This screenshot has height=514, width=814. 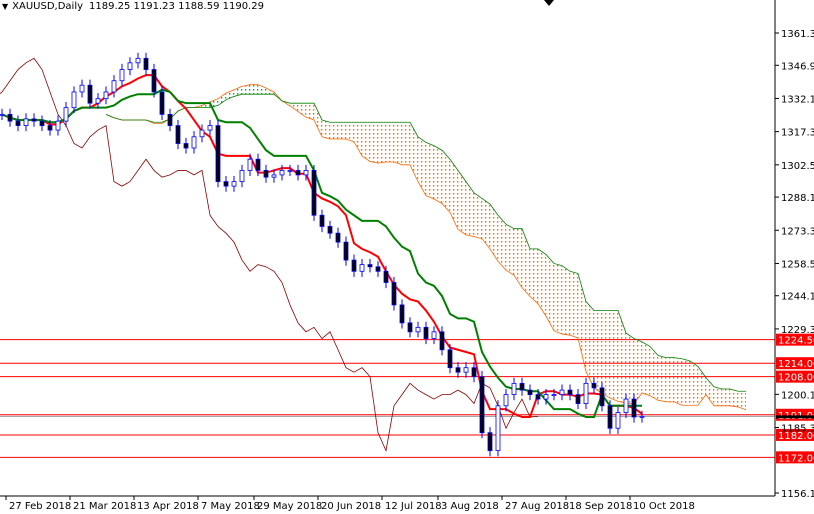 What do you see at coordinates (351, 506) in the screenshot?
I see `x-tick-label: 20 Jun 2018` at bounding box center [351, 506].